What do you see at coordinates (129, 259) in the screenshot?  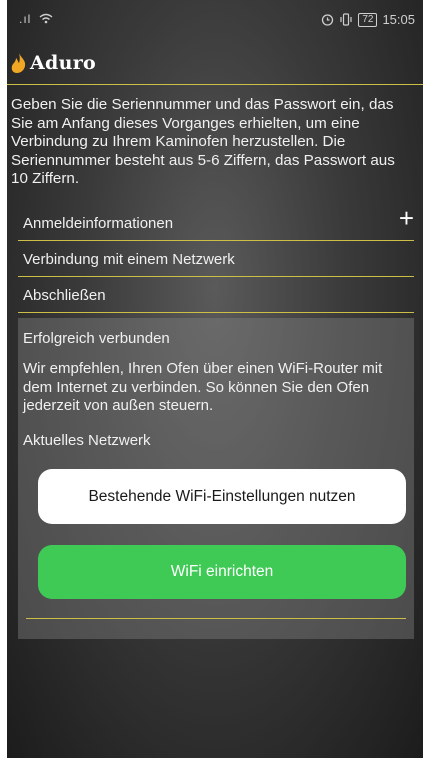 I see `step-network-label: Verbindung mit einem Netzwerk` at bounding box center [129, 259].